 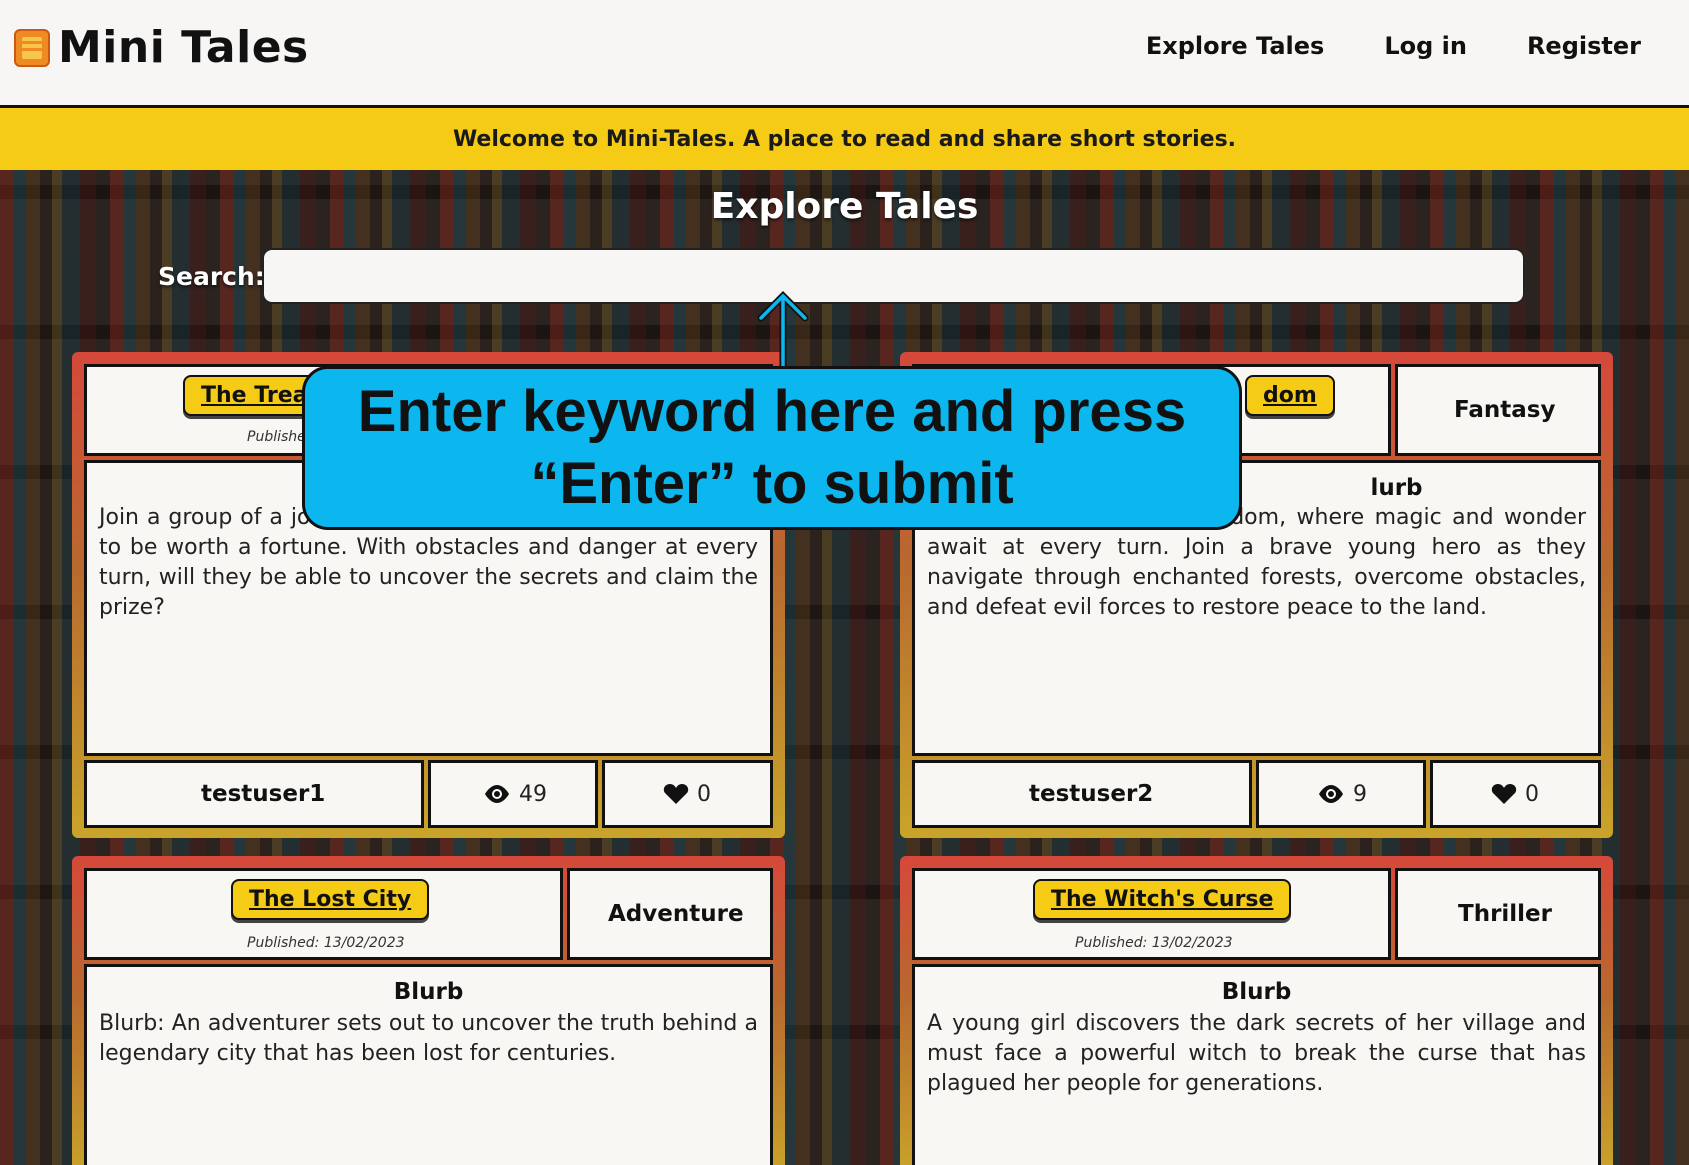 I want to click on tale-title-link: The Witch's Curse, so click(x=1162, y=899).